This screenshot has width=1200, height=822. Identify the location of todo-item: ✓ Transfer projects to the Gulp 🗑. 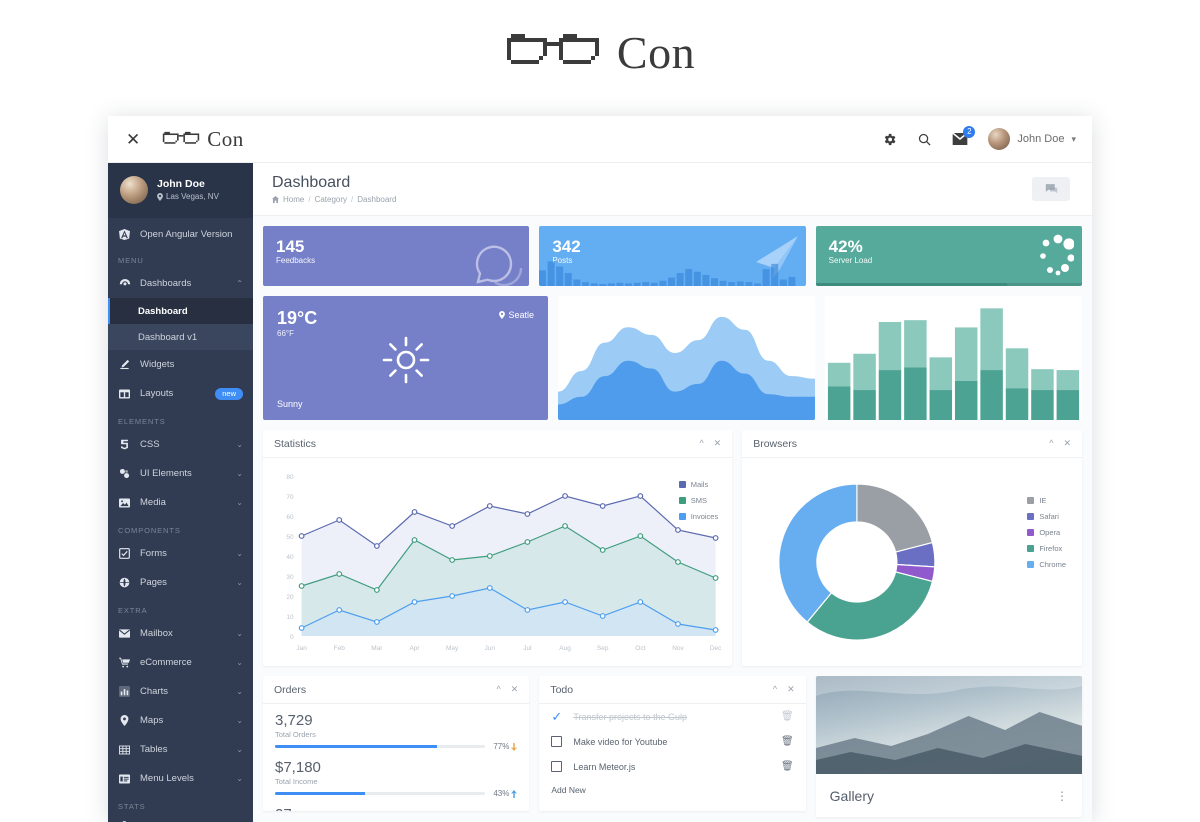
(672, 716).